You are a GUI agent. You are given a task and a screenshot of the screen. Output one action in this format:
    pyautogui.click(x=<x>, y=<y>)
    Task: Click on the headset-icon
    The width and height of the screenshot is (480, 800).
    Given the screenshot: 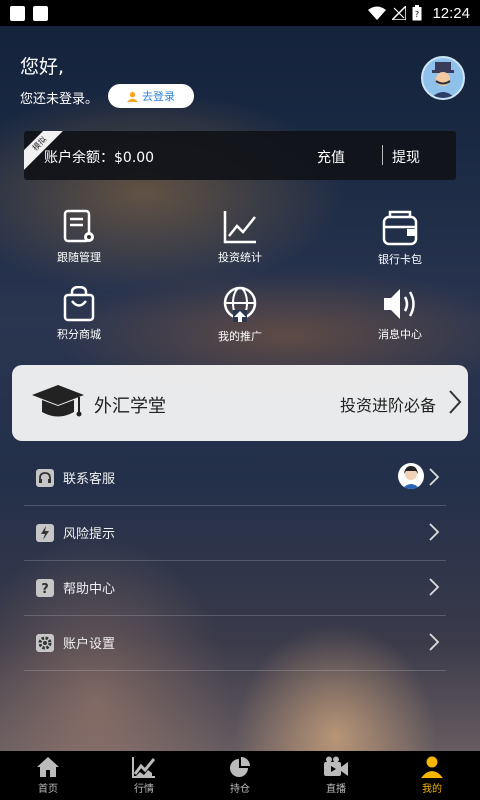 What is the action you would take?
    pyautogui.click(x=45, y=478)
    